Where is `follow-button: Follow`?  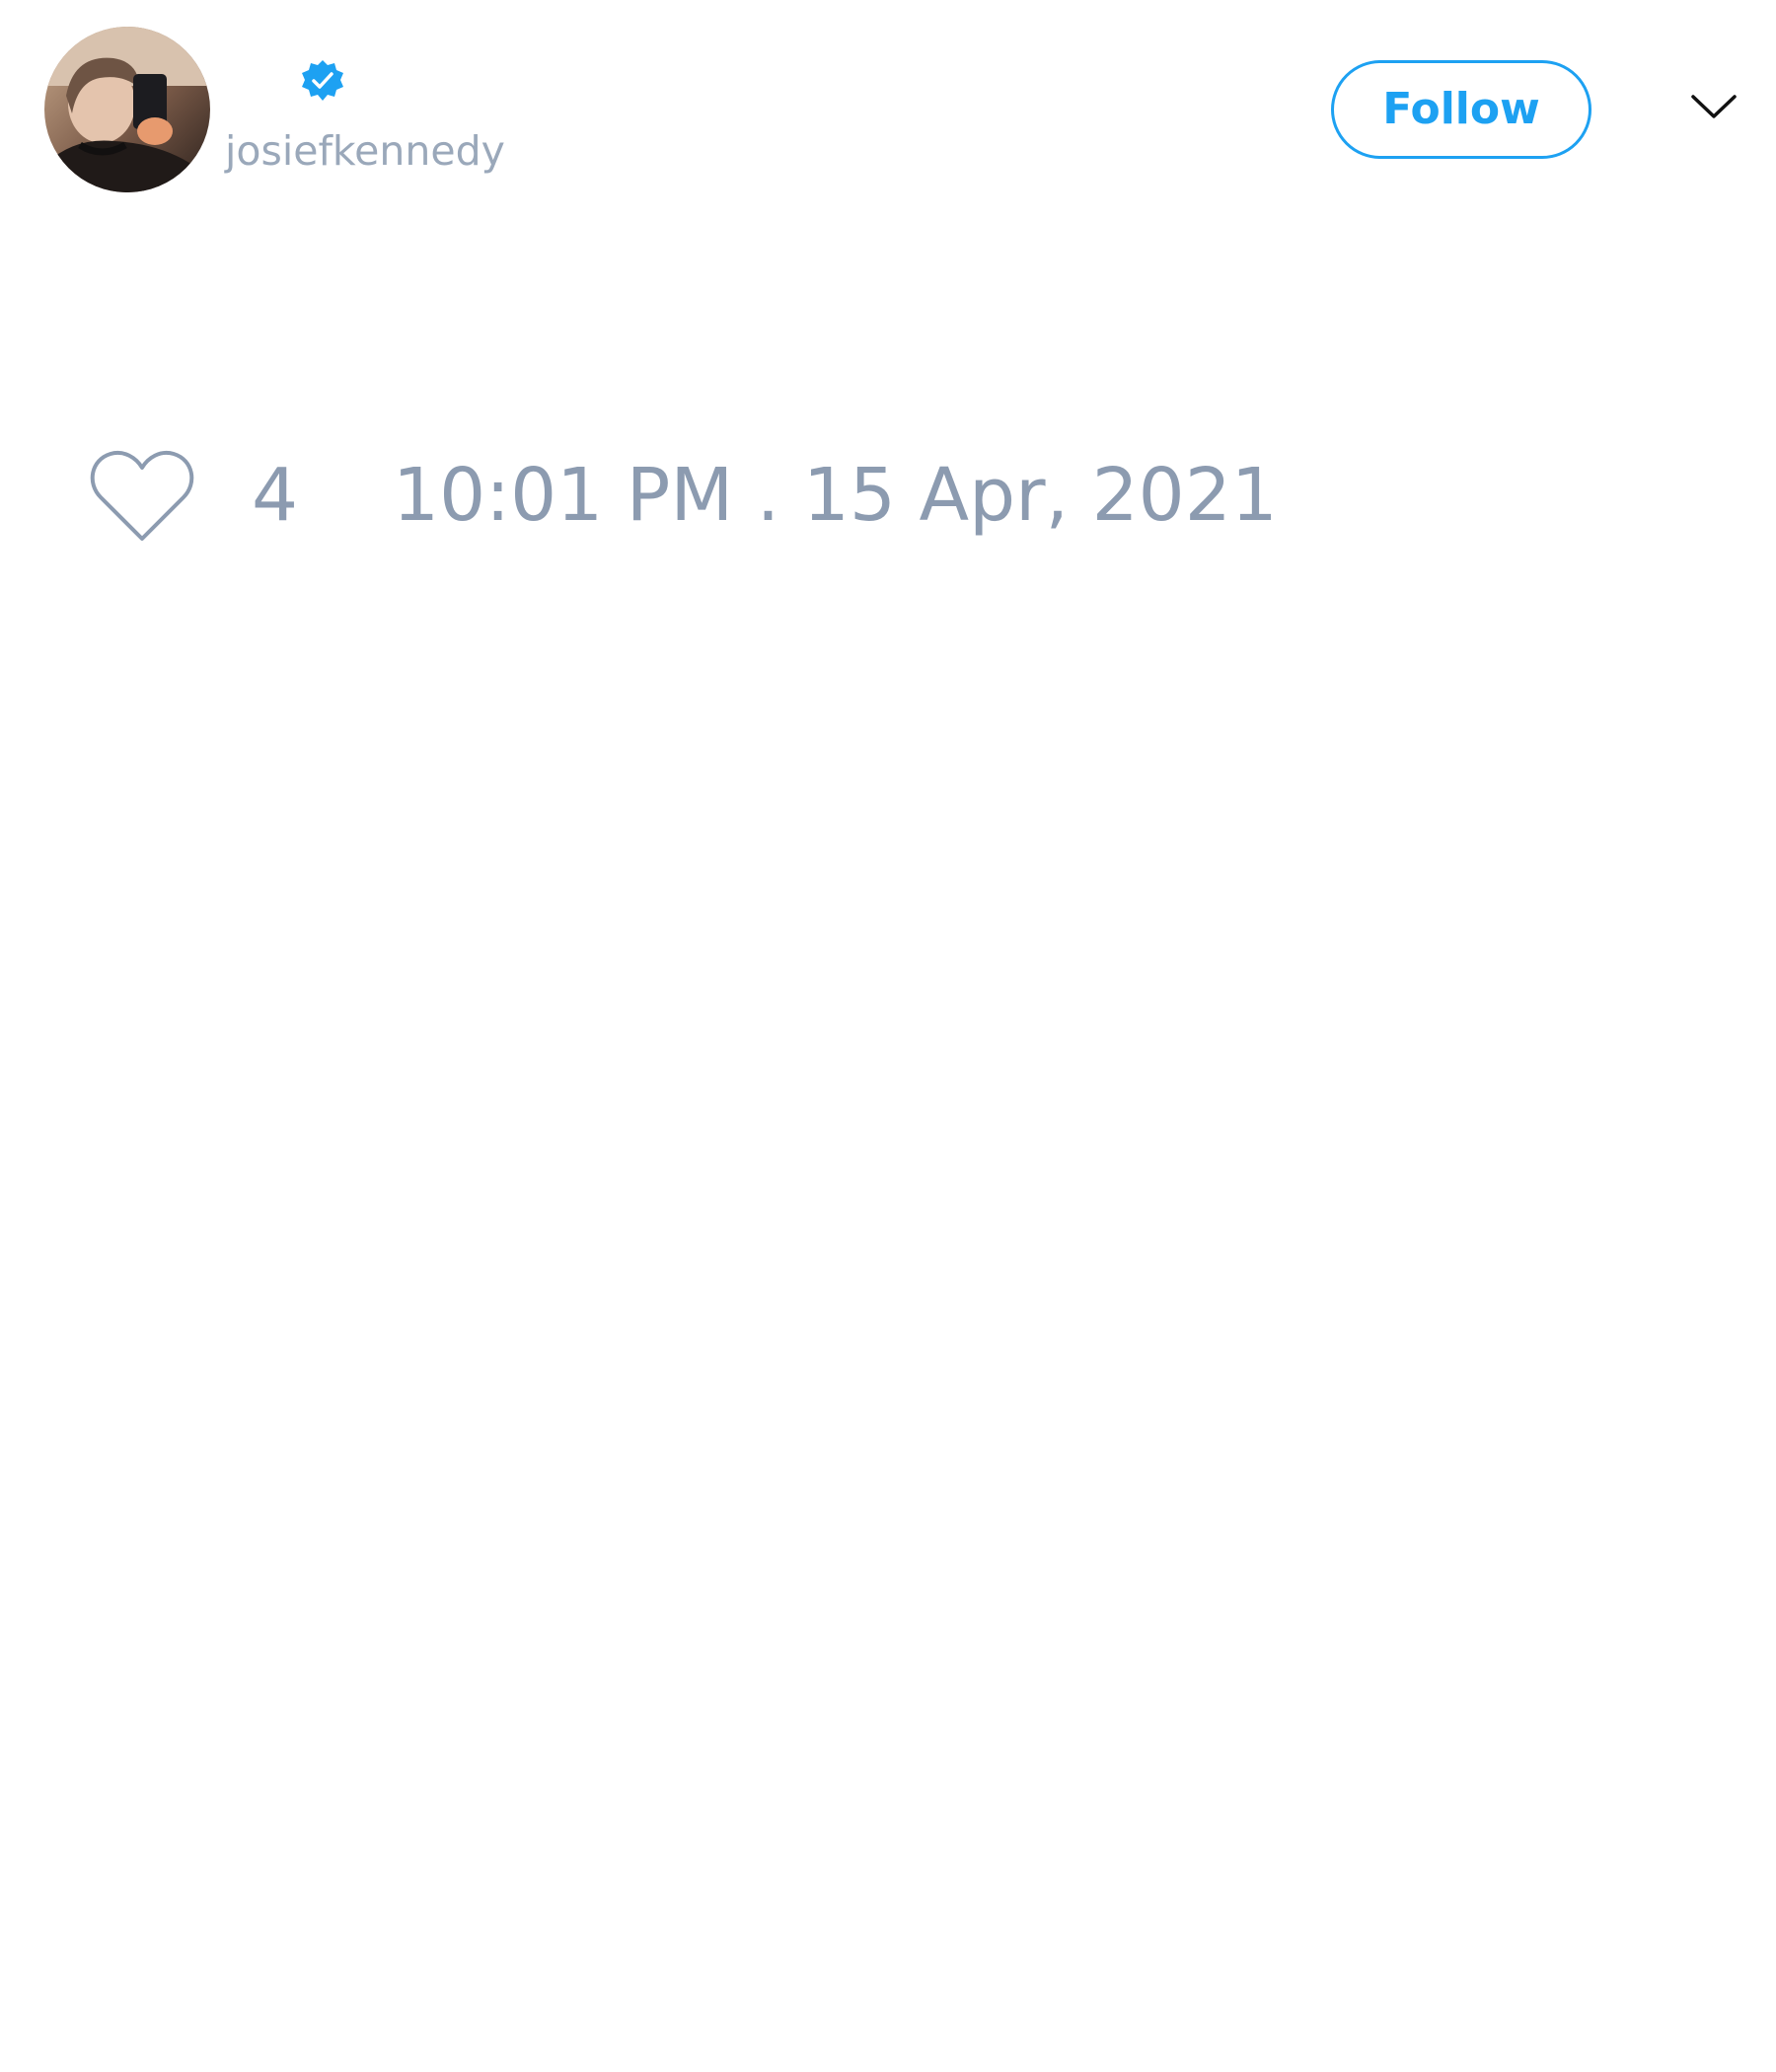 follow-button: Follow is located at coordinates (1461, 110).